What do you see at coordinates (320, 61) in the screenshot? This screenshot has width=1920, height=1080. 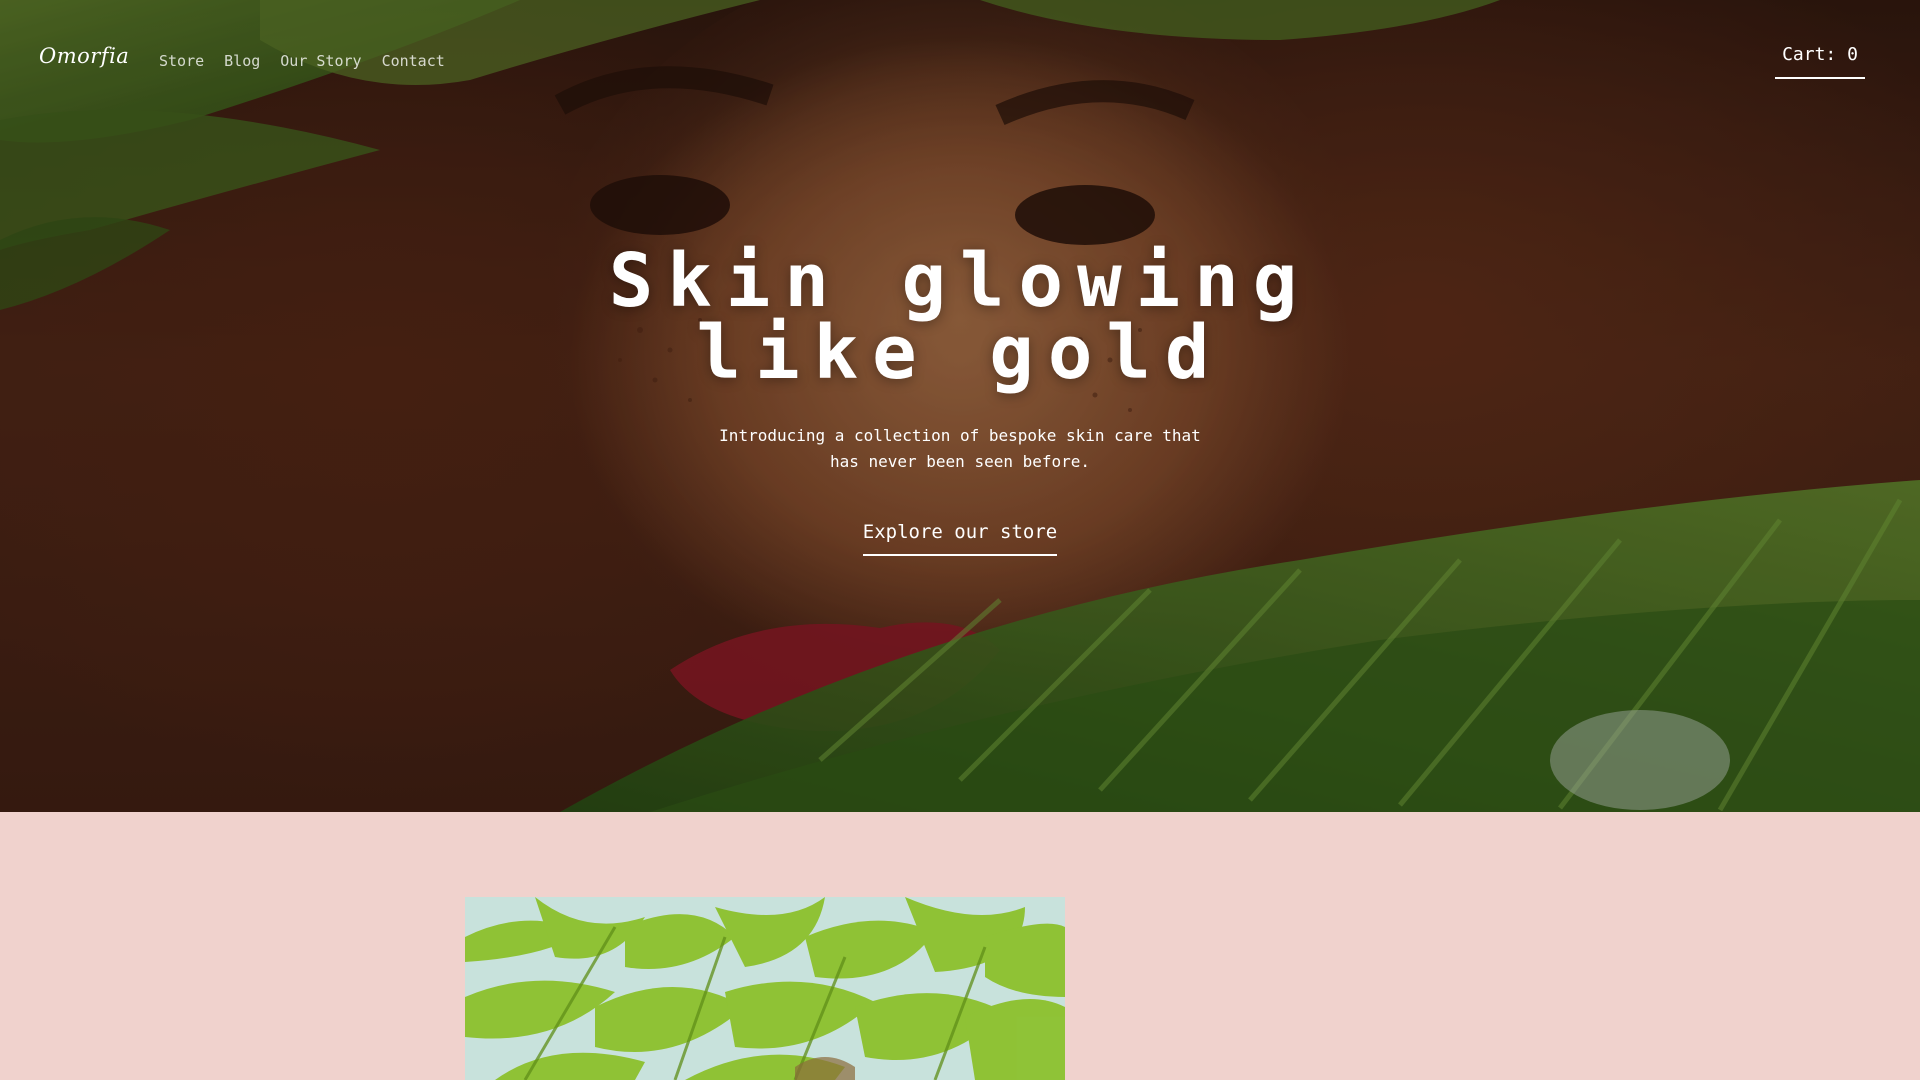 I see `nav-link-our-story: Our Story` at bounding box center [320, 61].